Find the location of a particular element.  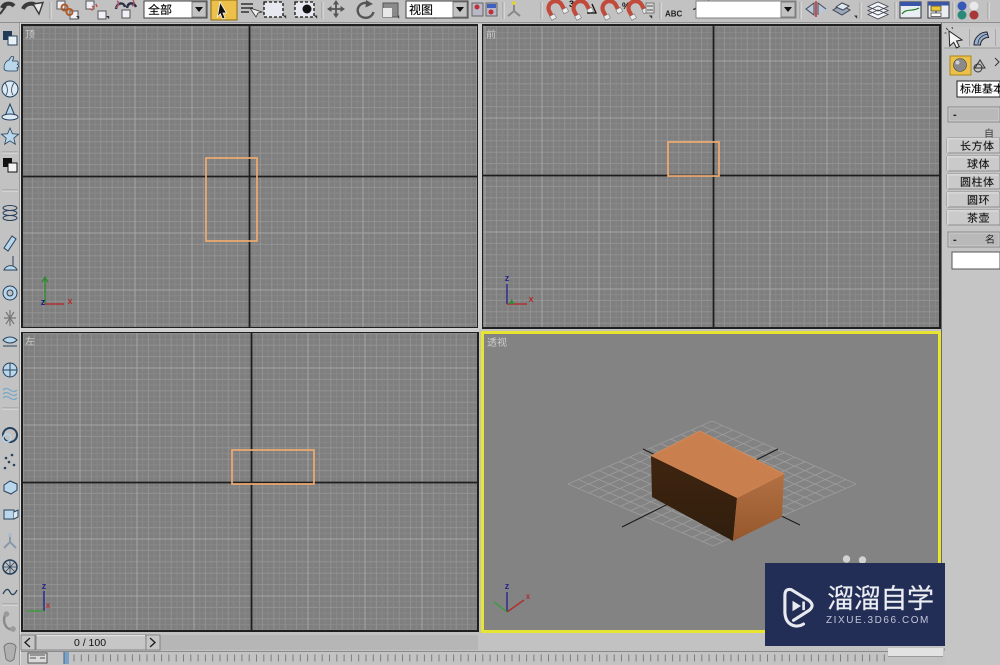

svg-text: 0 / 100 is located at coordinates (90, 643).